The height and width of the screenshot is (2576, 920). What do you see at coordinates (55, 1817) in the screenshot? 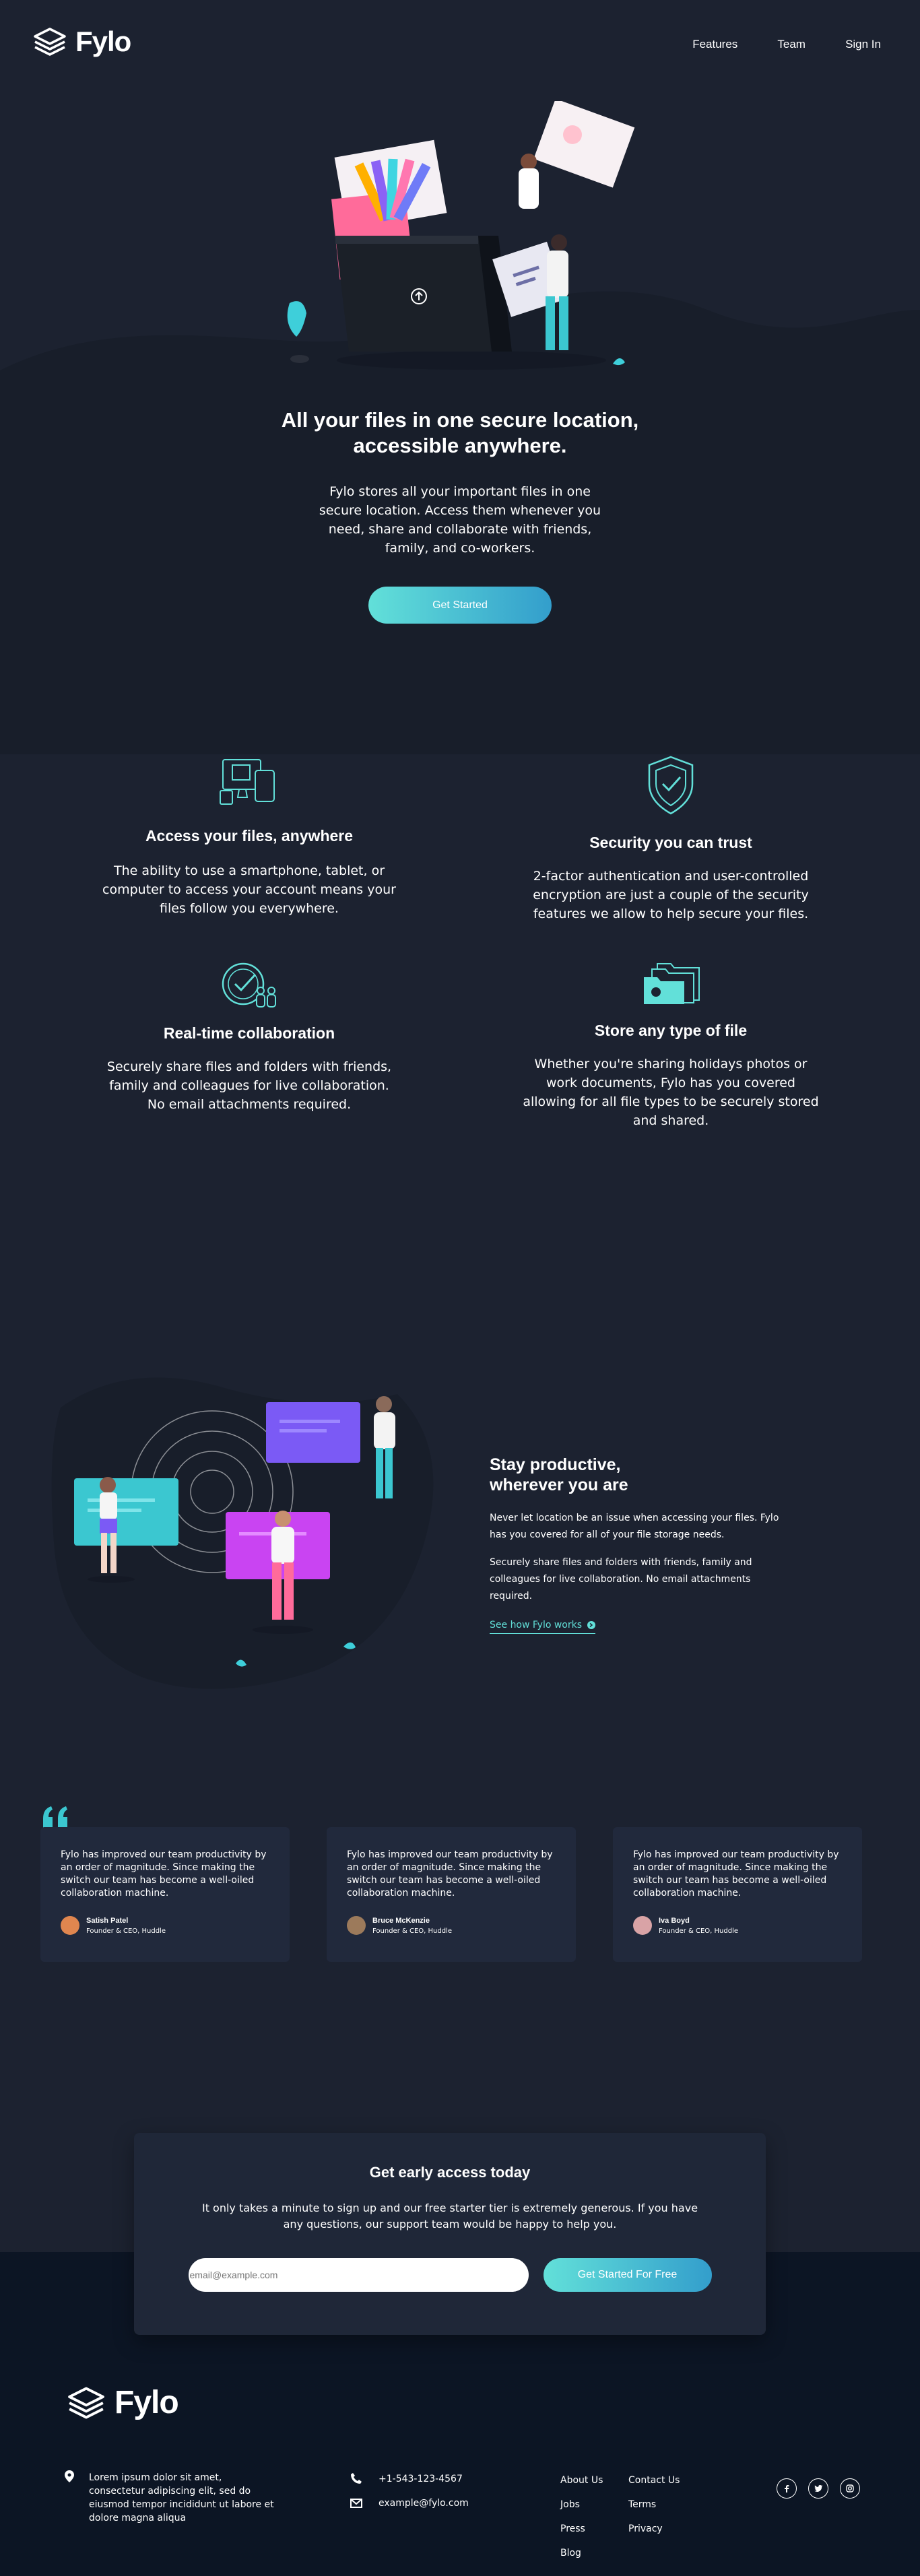
I see `quote-icon` at bounding box center [55, 1817].